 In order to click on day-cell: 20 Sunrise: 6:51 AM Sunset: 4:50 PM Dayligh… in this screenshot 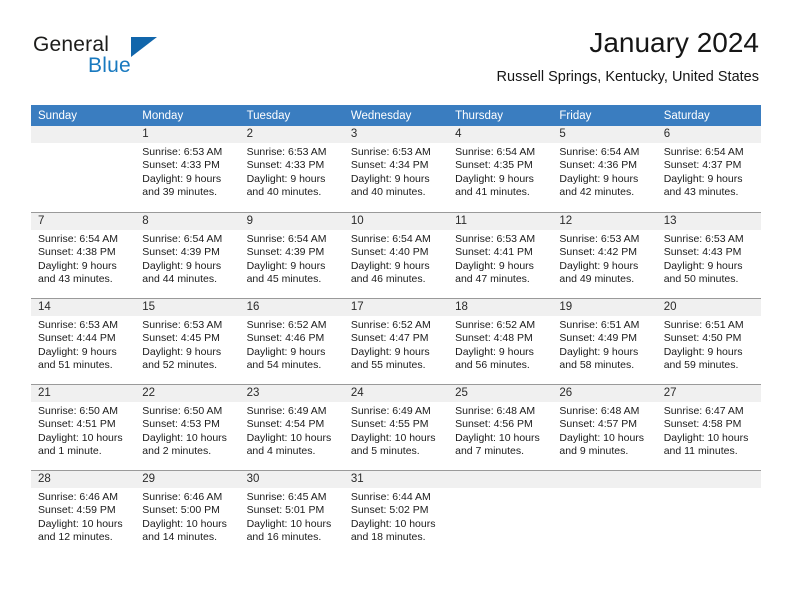, I will do `click(708, 341)`.